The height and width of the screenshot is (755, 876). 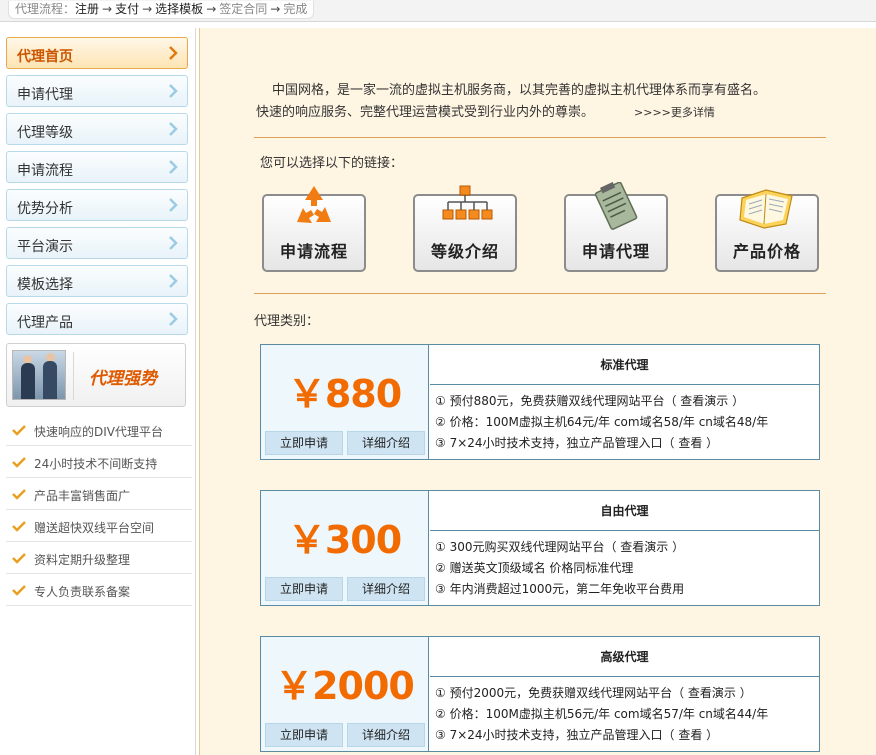 I want to click on sidebar-item-label: 代理首页, so click(x=45, y=57).